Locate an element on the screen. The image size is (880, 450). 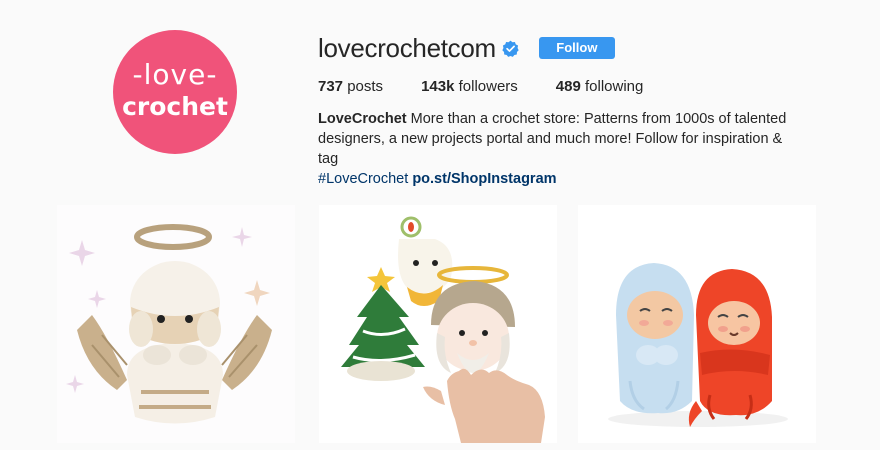
profile-stats: 737 posts 143k followers 489 following is located at coordinates (499, 86).